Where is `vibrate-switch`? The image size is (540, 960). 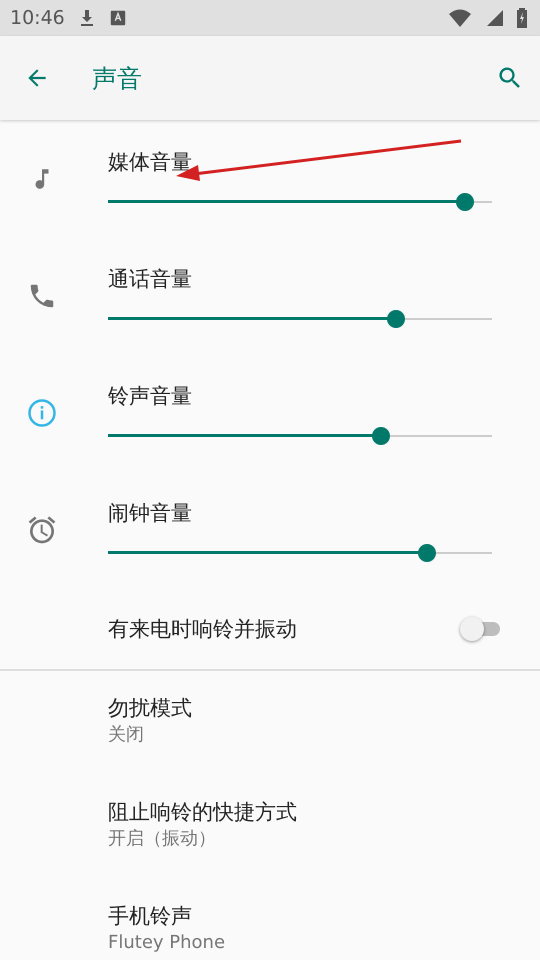
vibrate-switch is located at coordinates (480, 628).